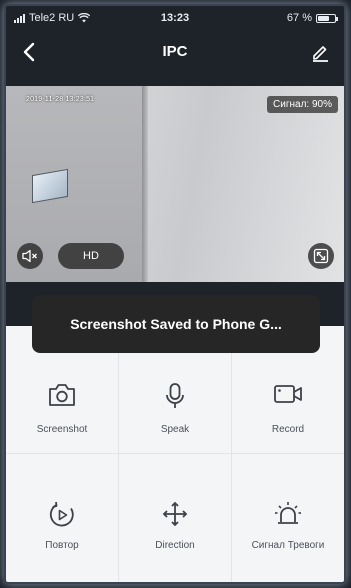 The image size is (351, 588). I want to click on direction-arrows-icon, so click(175, 514).